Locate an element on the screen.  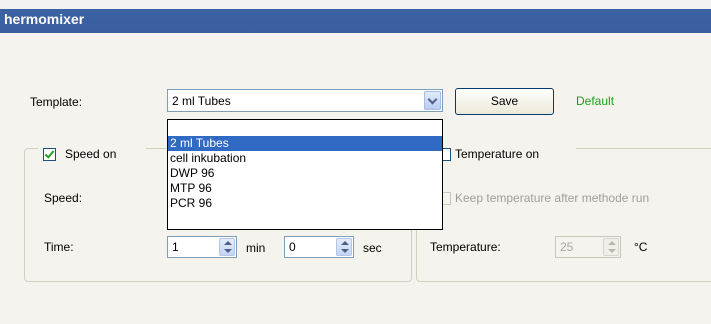
chevron-down-icon is located at coordinates (432, 99).